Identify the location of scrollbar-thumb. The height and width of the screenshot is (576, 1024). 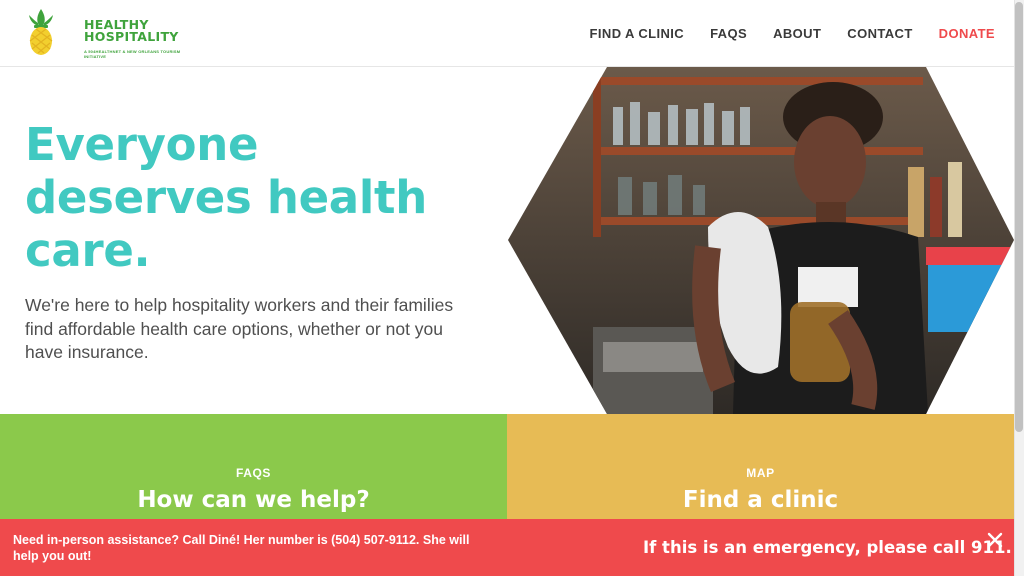
(1019, 217).